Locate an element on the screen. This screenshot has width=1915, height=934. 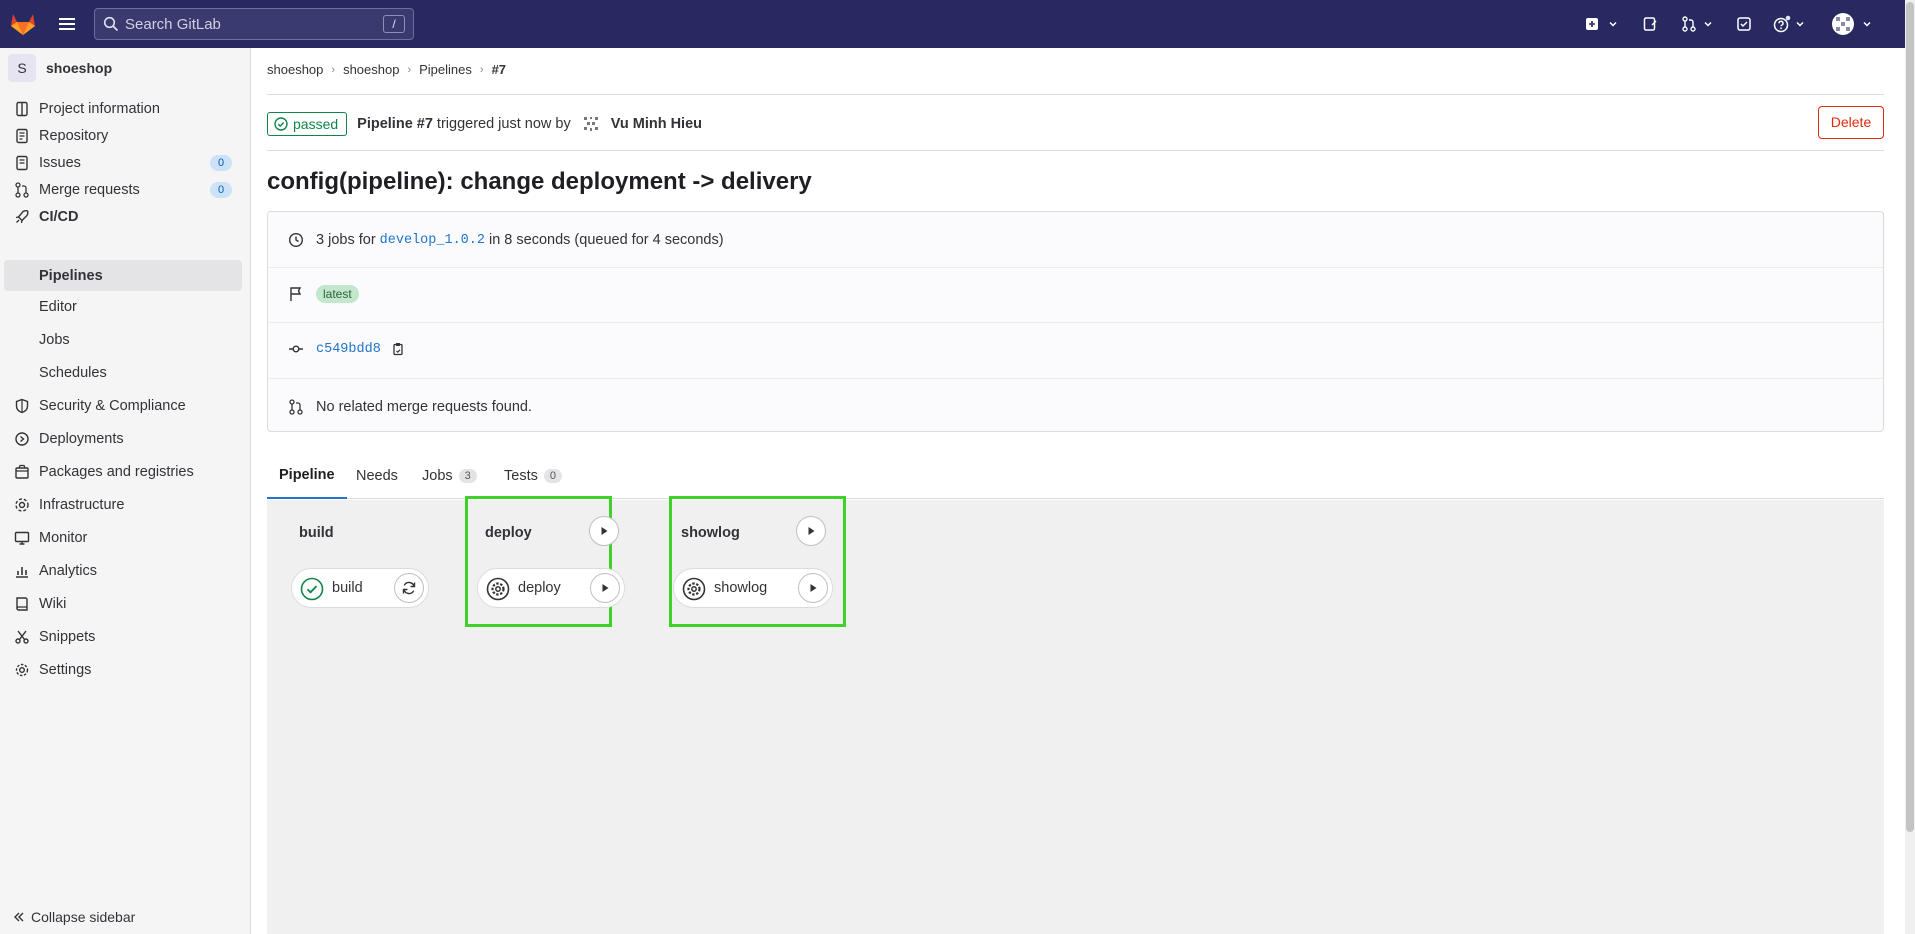
sidebar-item-infrastructure: Infrastructure is located at coordinates (123, 505).